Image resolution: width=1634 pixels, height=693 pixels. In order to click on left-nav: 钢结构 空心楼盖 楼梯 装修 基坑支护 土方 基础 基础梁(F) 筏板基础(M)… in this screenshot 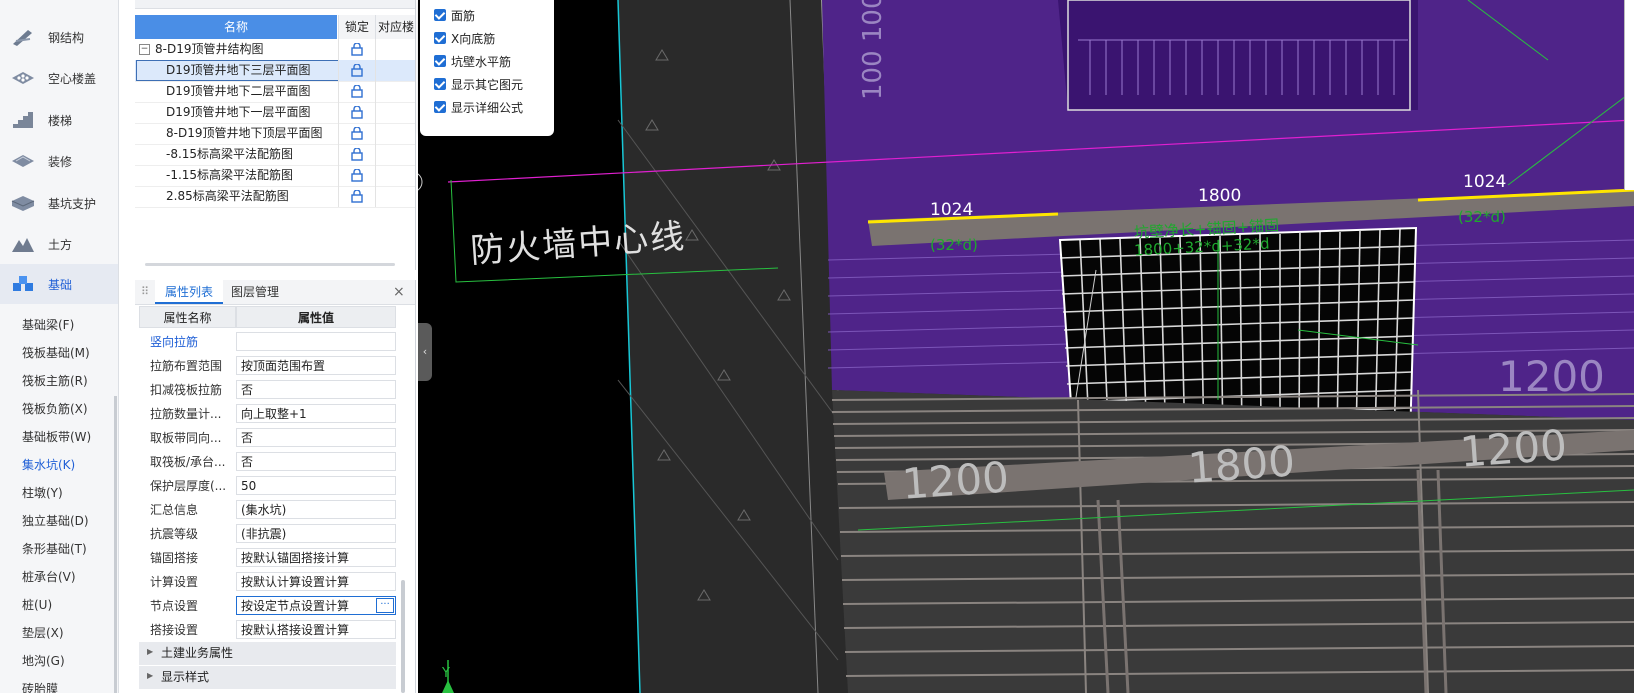, I will do `click(59, 346)`.